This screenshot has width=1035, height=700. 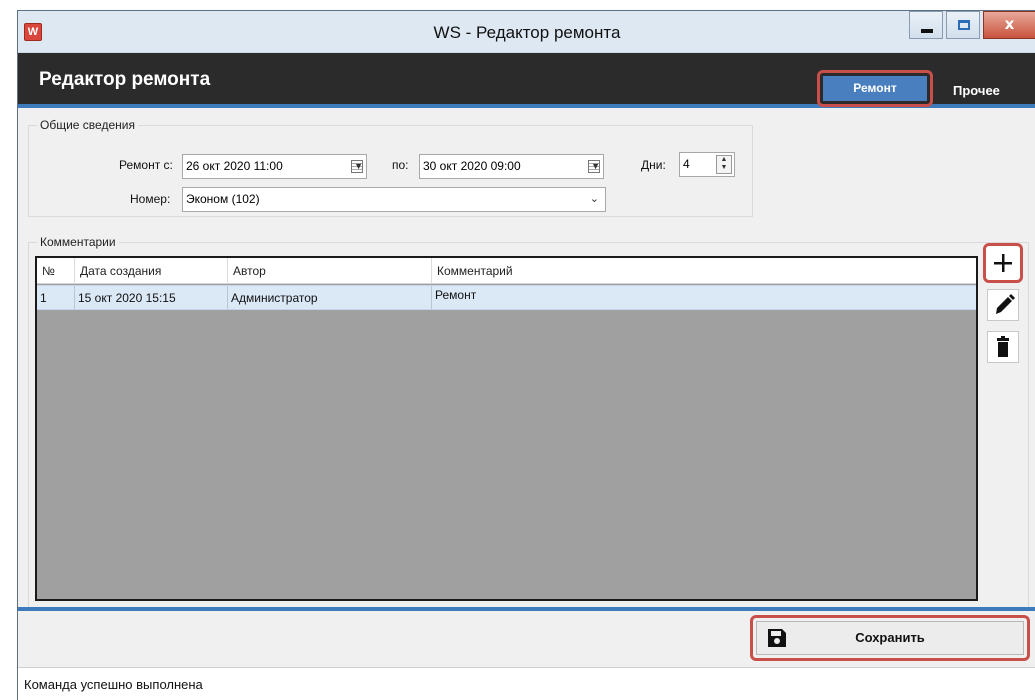 I want to click on room-select: Эконом (102) ⌄, so click(x=394, y=199).